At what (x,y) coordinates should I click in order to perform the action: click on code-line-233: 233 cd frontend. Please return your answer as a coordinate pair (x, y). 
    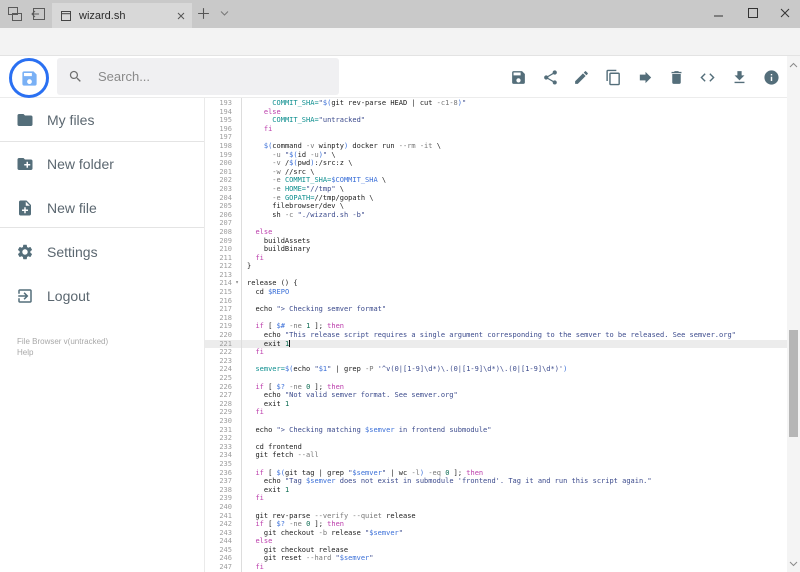
    Looking at the image, I should click on (496, 447).